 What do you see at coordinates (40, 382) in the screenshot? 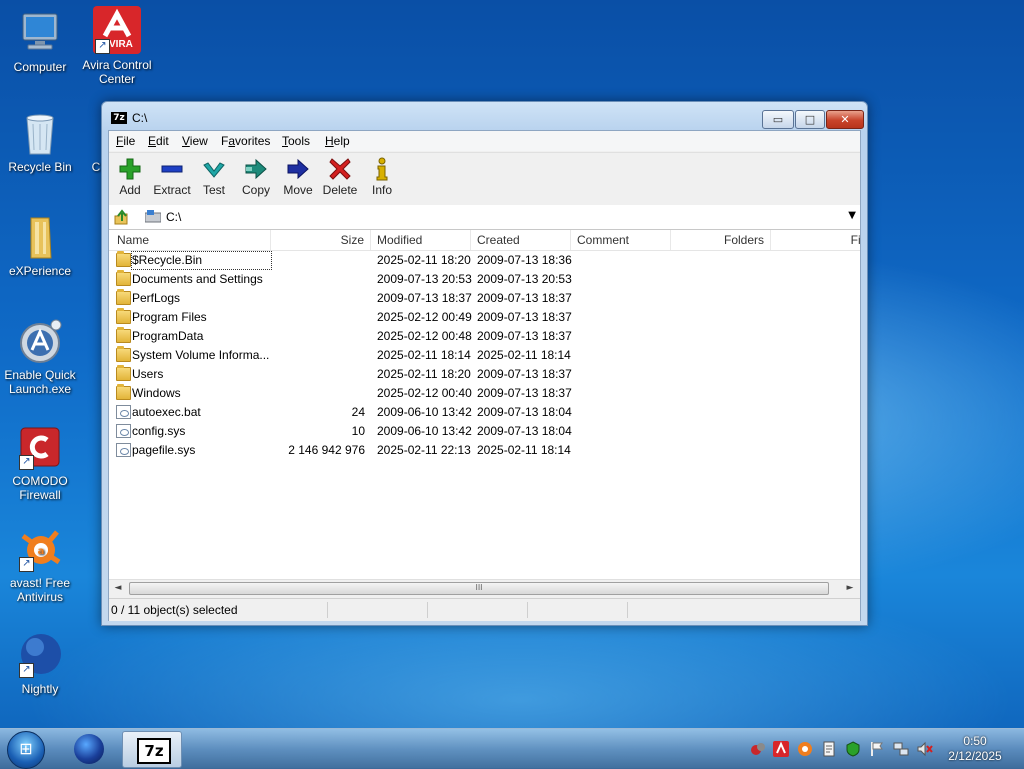
I see `desktop-icon-label: Enable Quick Launch.exe` at bounding box center [40, 382].